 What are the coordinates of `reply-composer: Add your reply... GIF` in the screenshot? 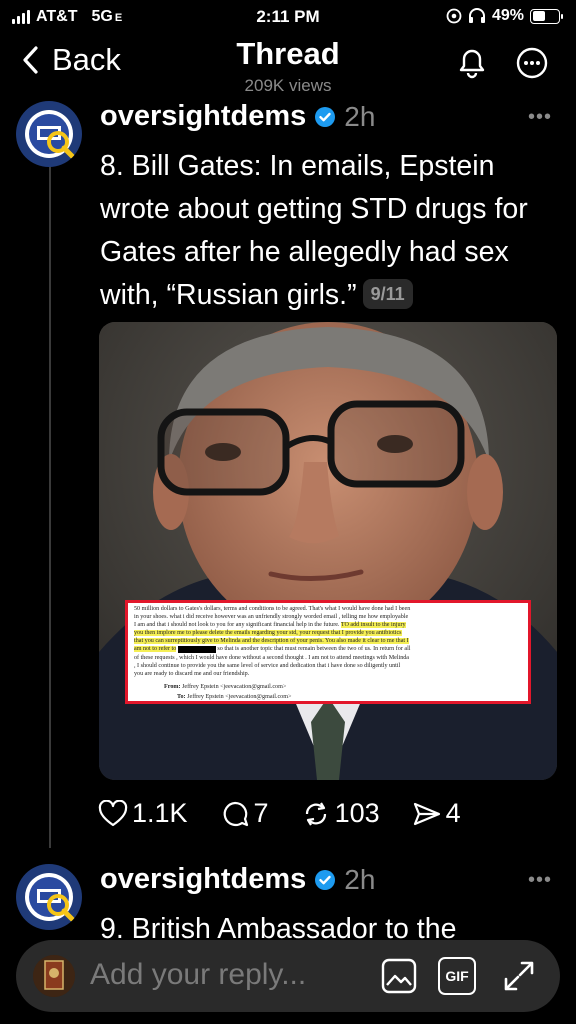 It's located at (288, 976).